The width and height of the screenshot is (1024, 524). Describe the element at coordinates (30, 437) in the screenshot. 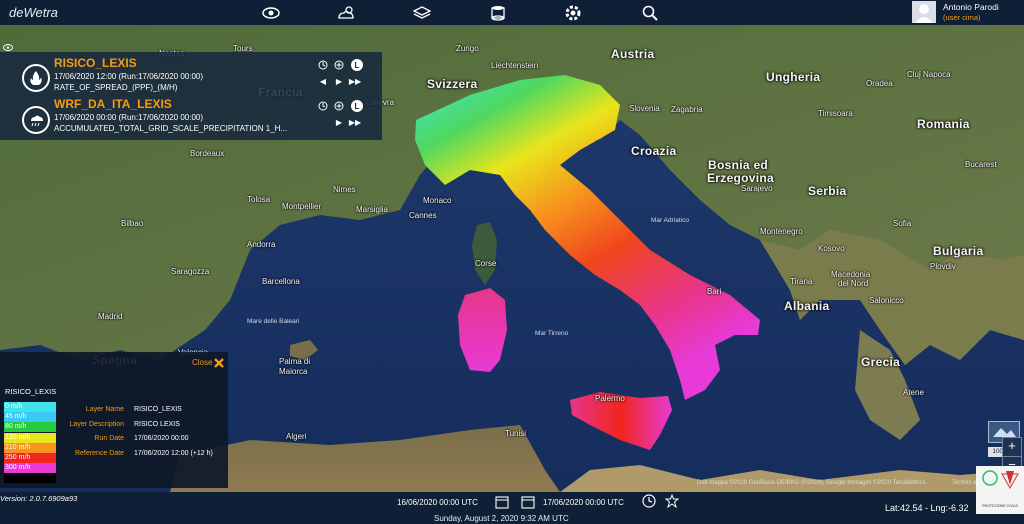

I see `legend-class: 120 m/h` at that location.